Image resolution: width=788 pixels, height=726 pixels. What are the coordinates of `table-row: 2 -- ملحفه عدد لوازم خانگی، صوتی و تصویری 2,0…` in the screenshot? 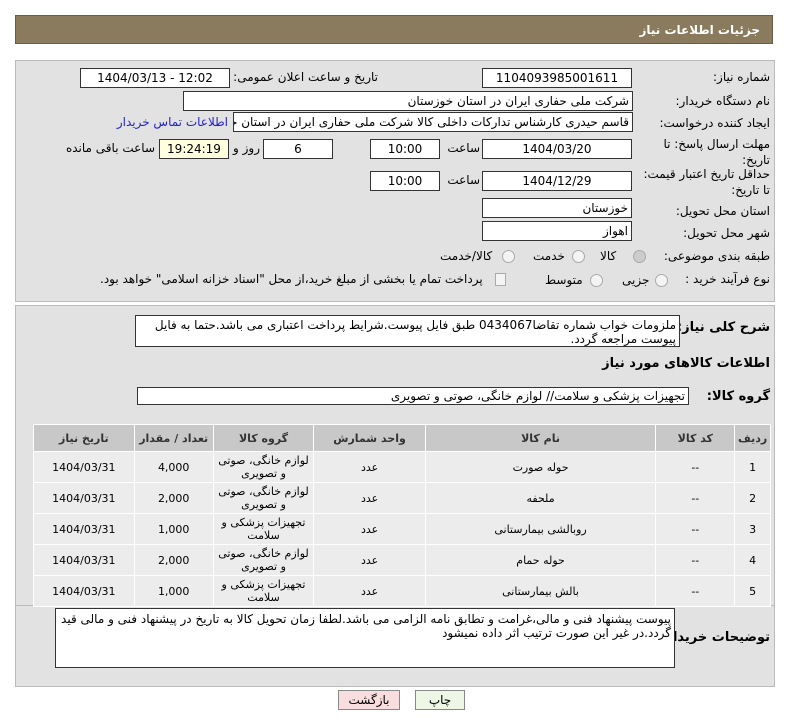 It's located at (402, 498).